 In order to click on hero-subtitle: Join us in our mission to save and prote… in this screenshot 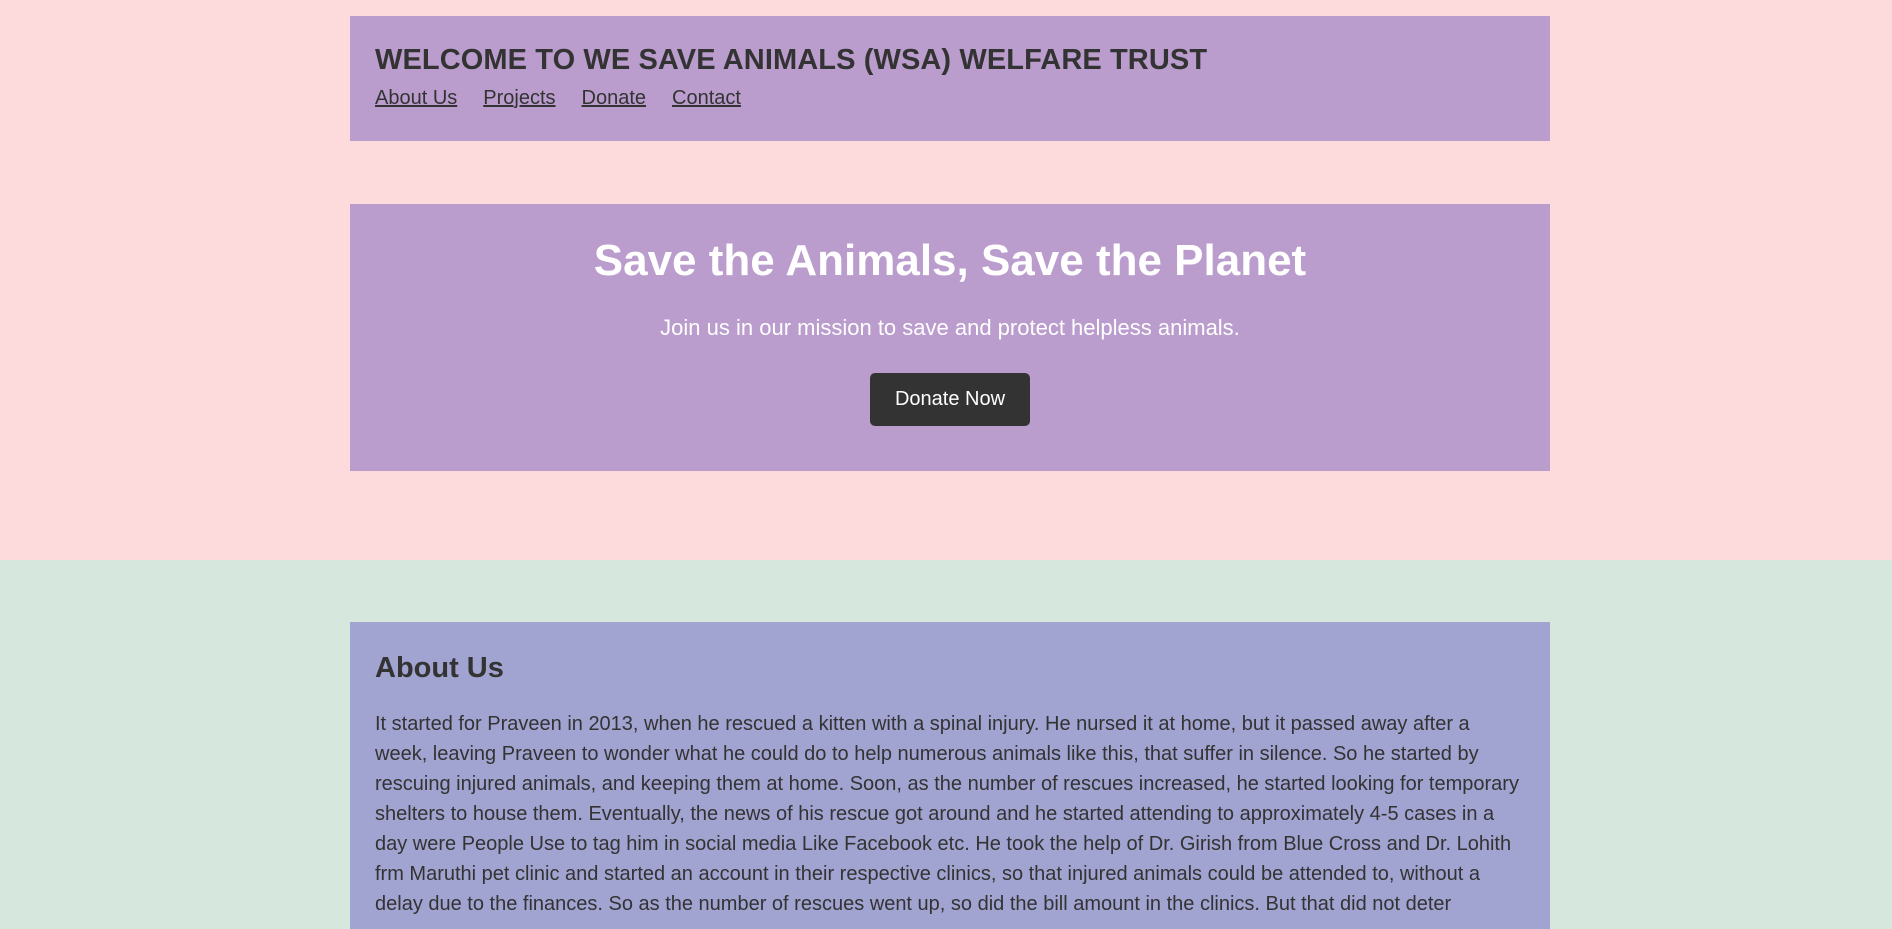, I will do `click(950, 328)`.